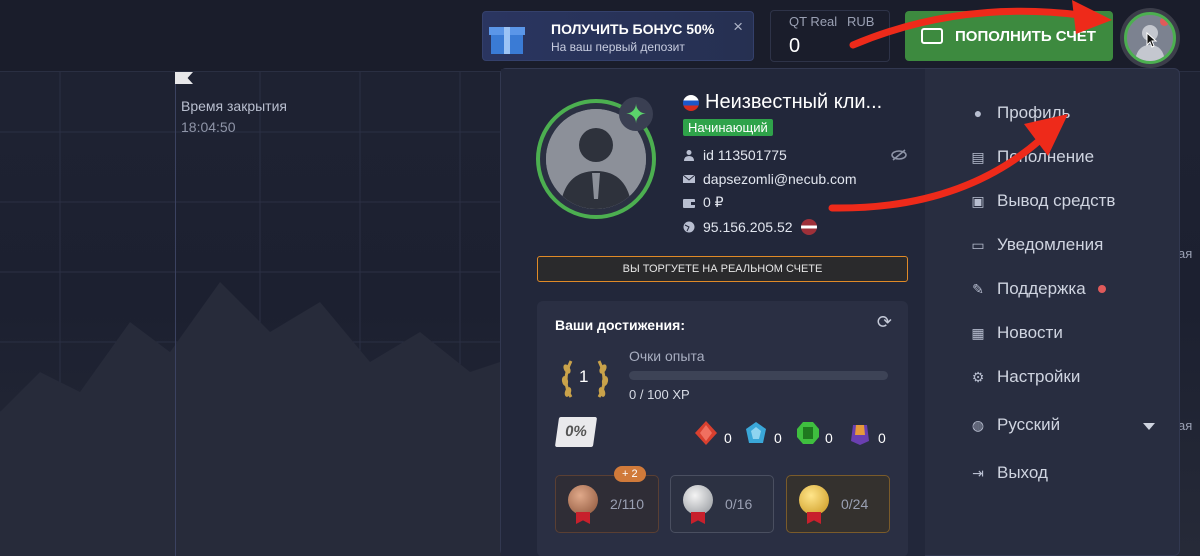  What do you see at coordinates (208, 127) in the screenshot?
I see `close-time-value: 18:04:50` at bounding box center [208, 127].